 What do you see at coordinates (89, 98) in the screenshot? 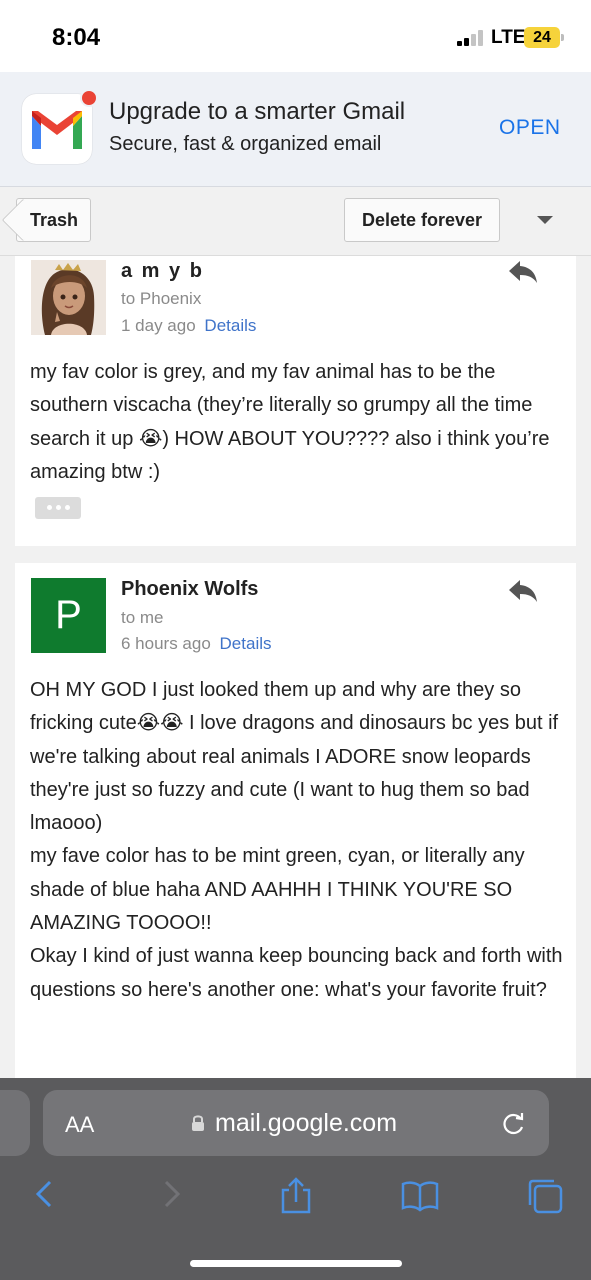
I see `notification-dot` at bounding box center [89, 98].